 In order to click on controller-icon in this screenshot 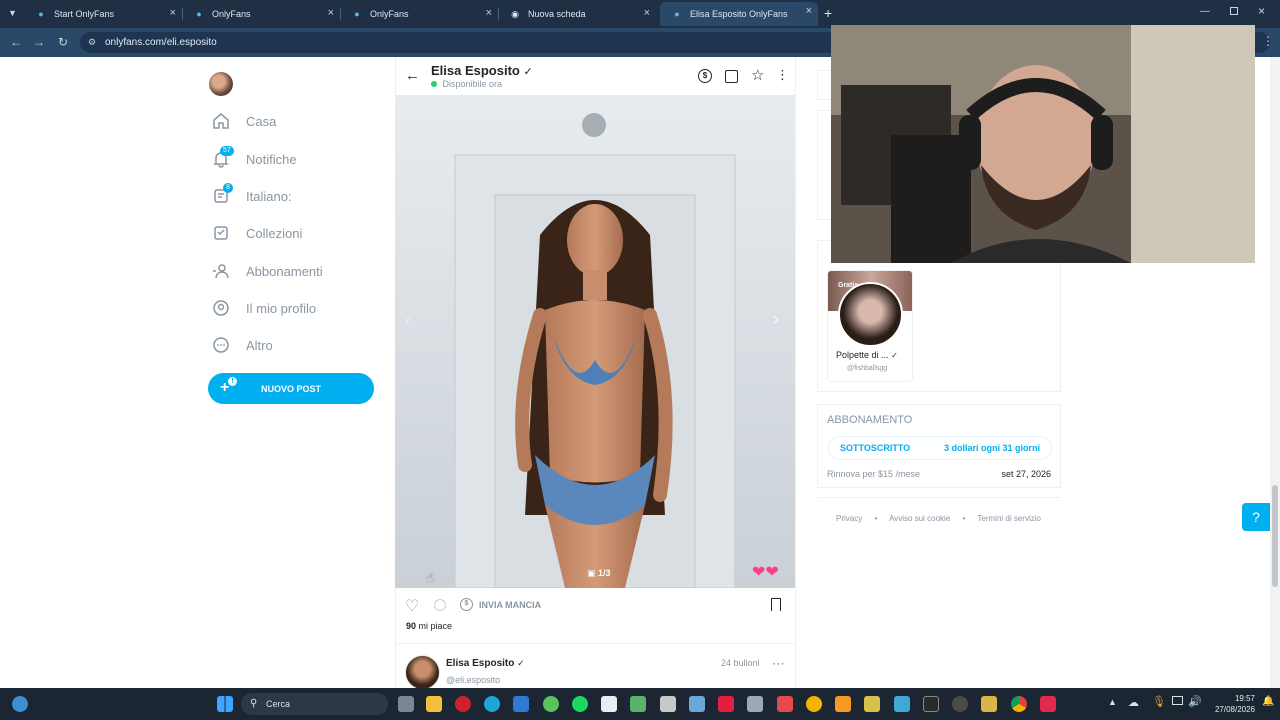, I will do `click(785, 704)`.